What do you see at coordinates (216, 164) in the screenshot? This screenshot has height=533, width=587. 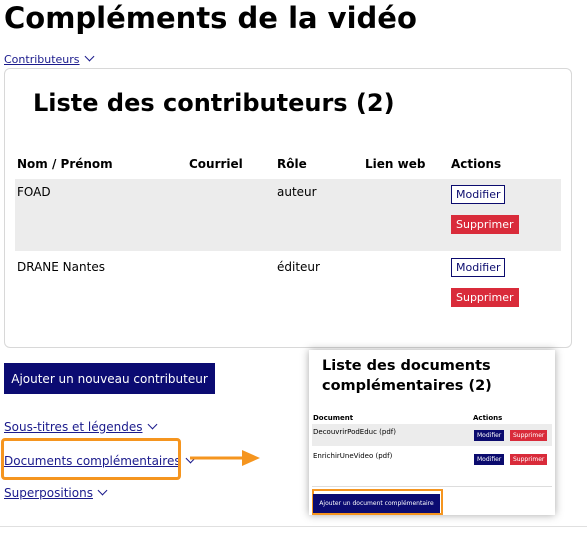 I see `column-header-email: Courriel` at bounding box center [216, 164].